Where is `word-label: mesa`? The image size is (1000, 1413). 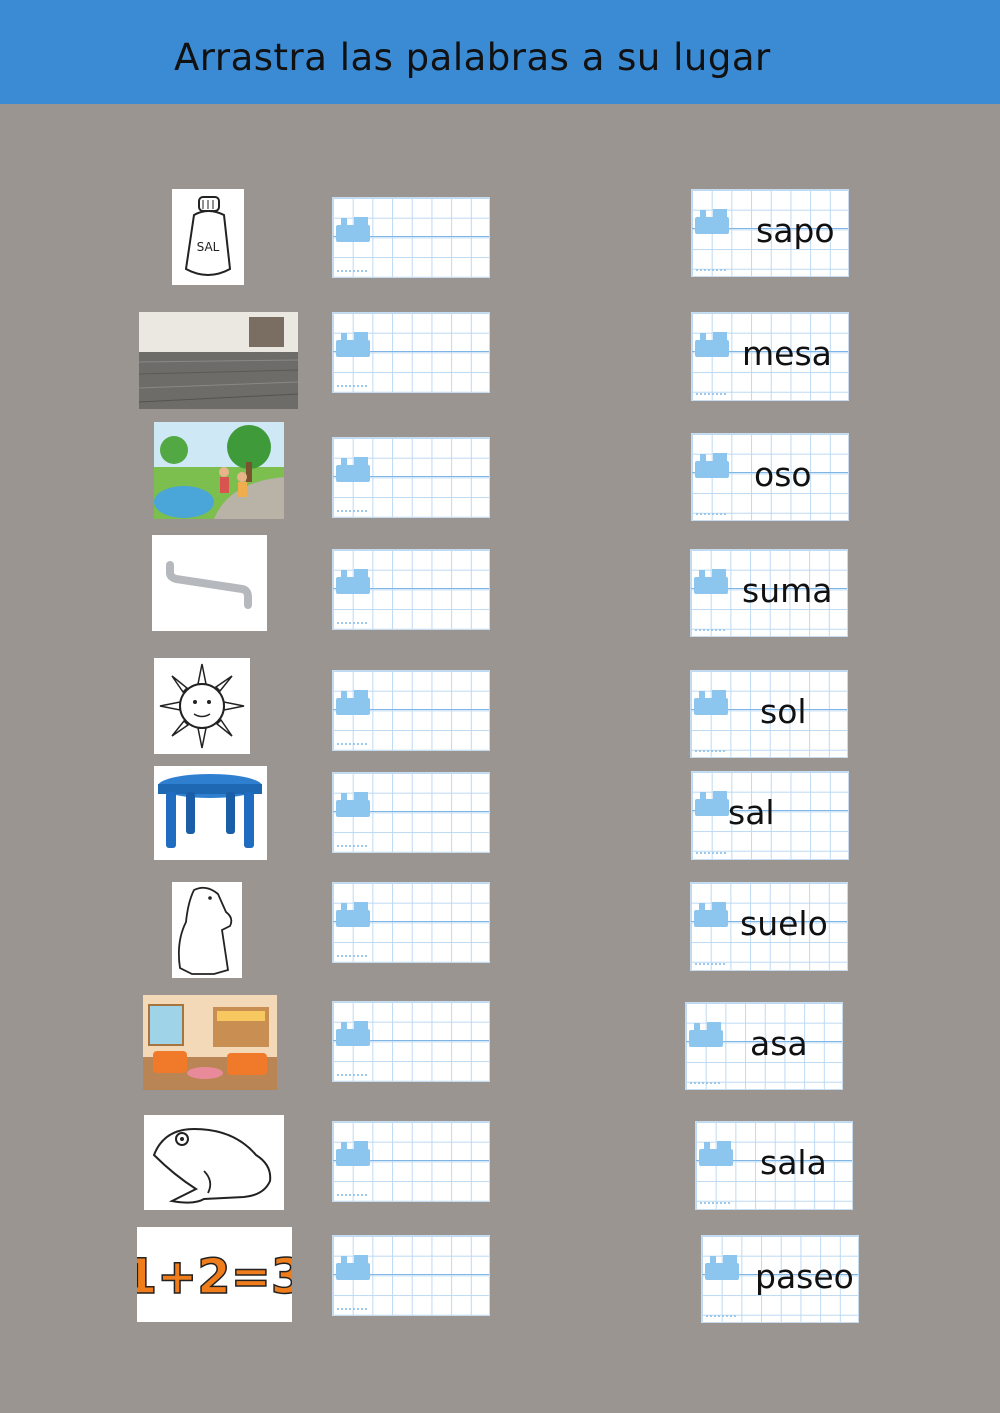
word-label: mesa is located at coordinates (787, 353).